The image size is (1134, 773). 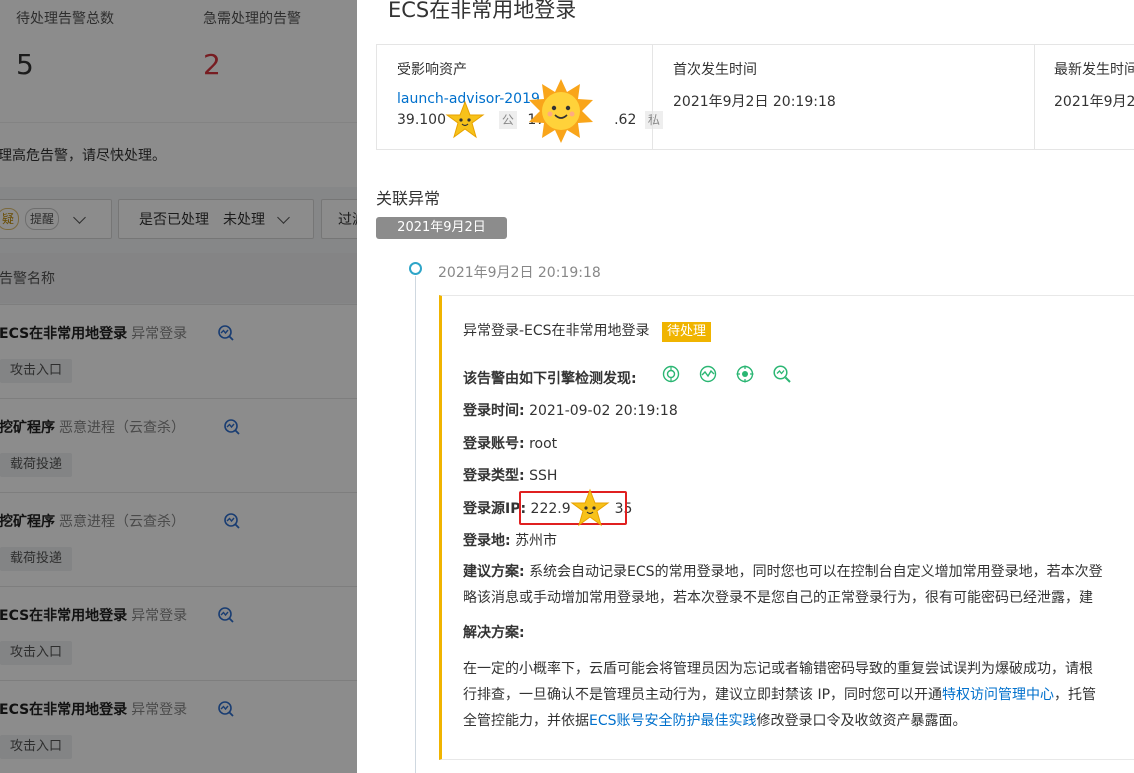 I want to click on related-anomalies-title: 关联异常, so click(x=408, y=198).